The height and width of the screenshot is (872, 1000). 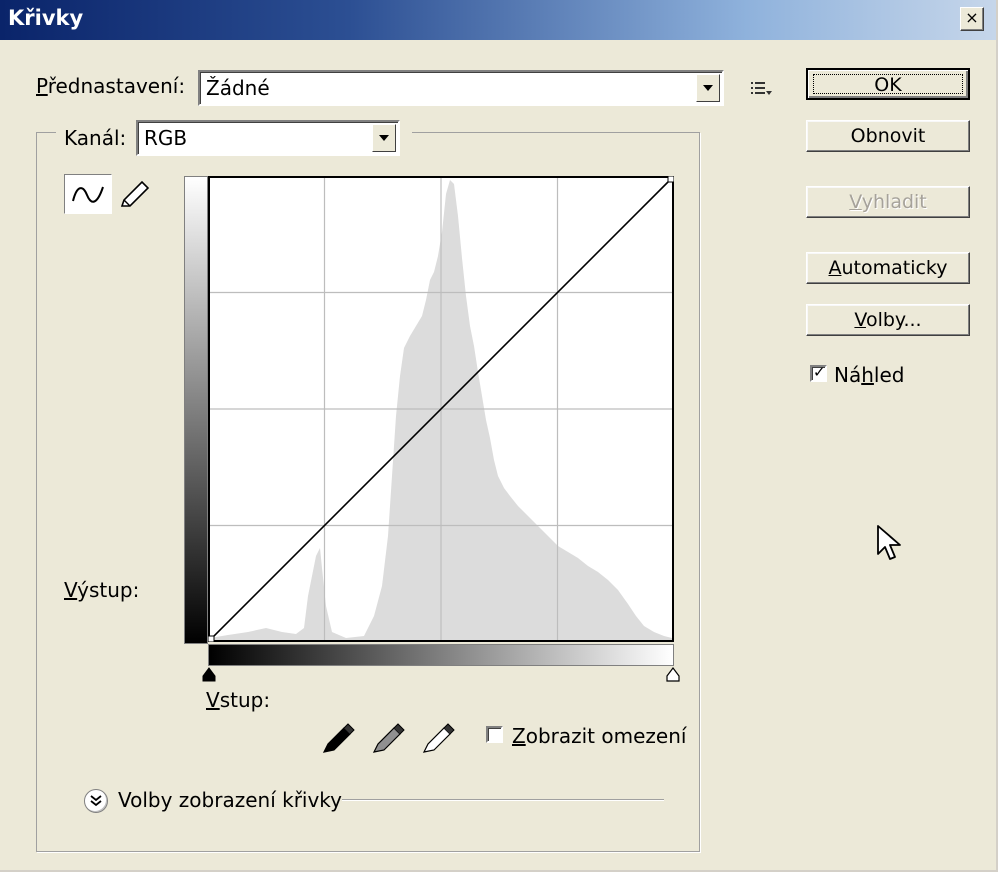 I want to click on mouse-cursor-icon, so click(x=889, y=542).